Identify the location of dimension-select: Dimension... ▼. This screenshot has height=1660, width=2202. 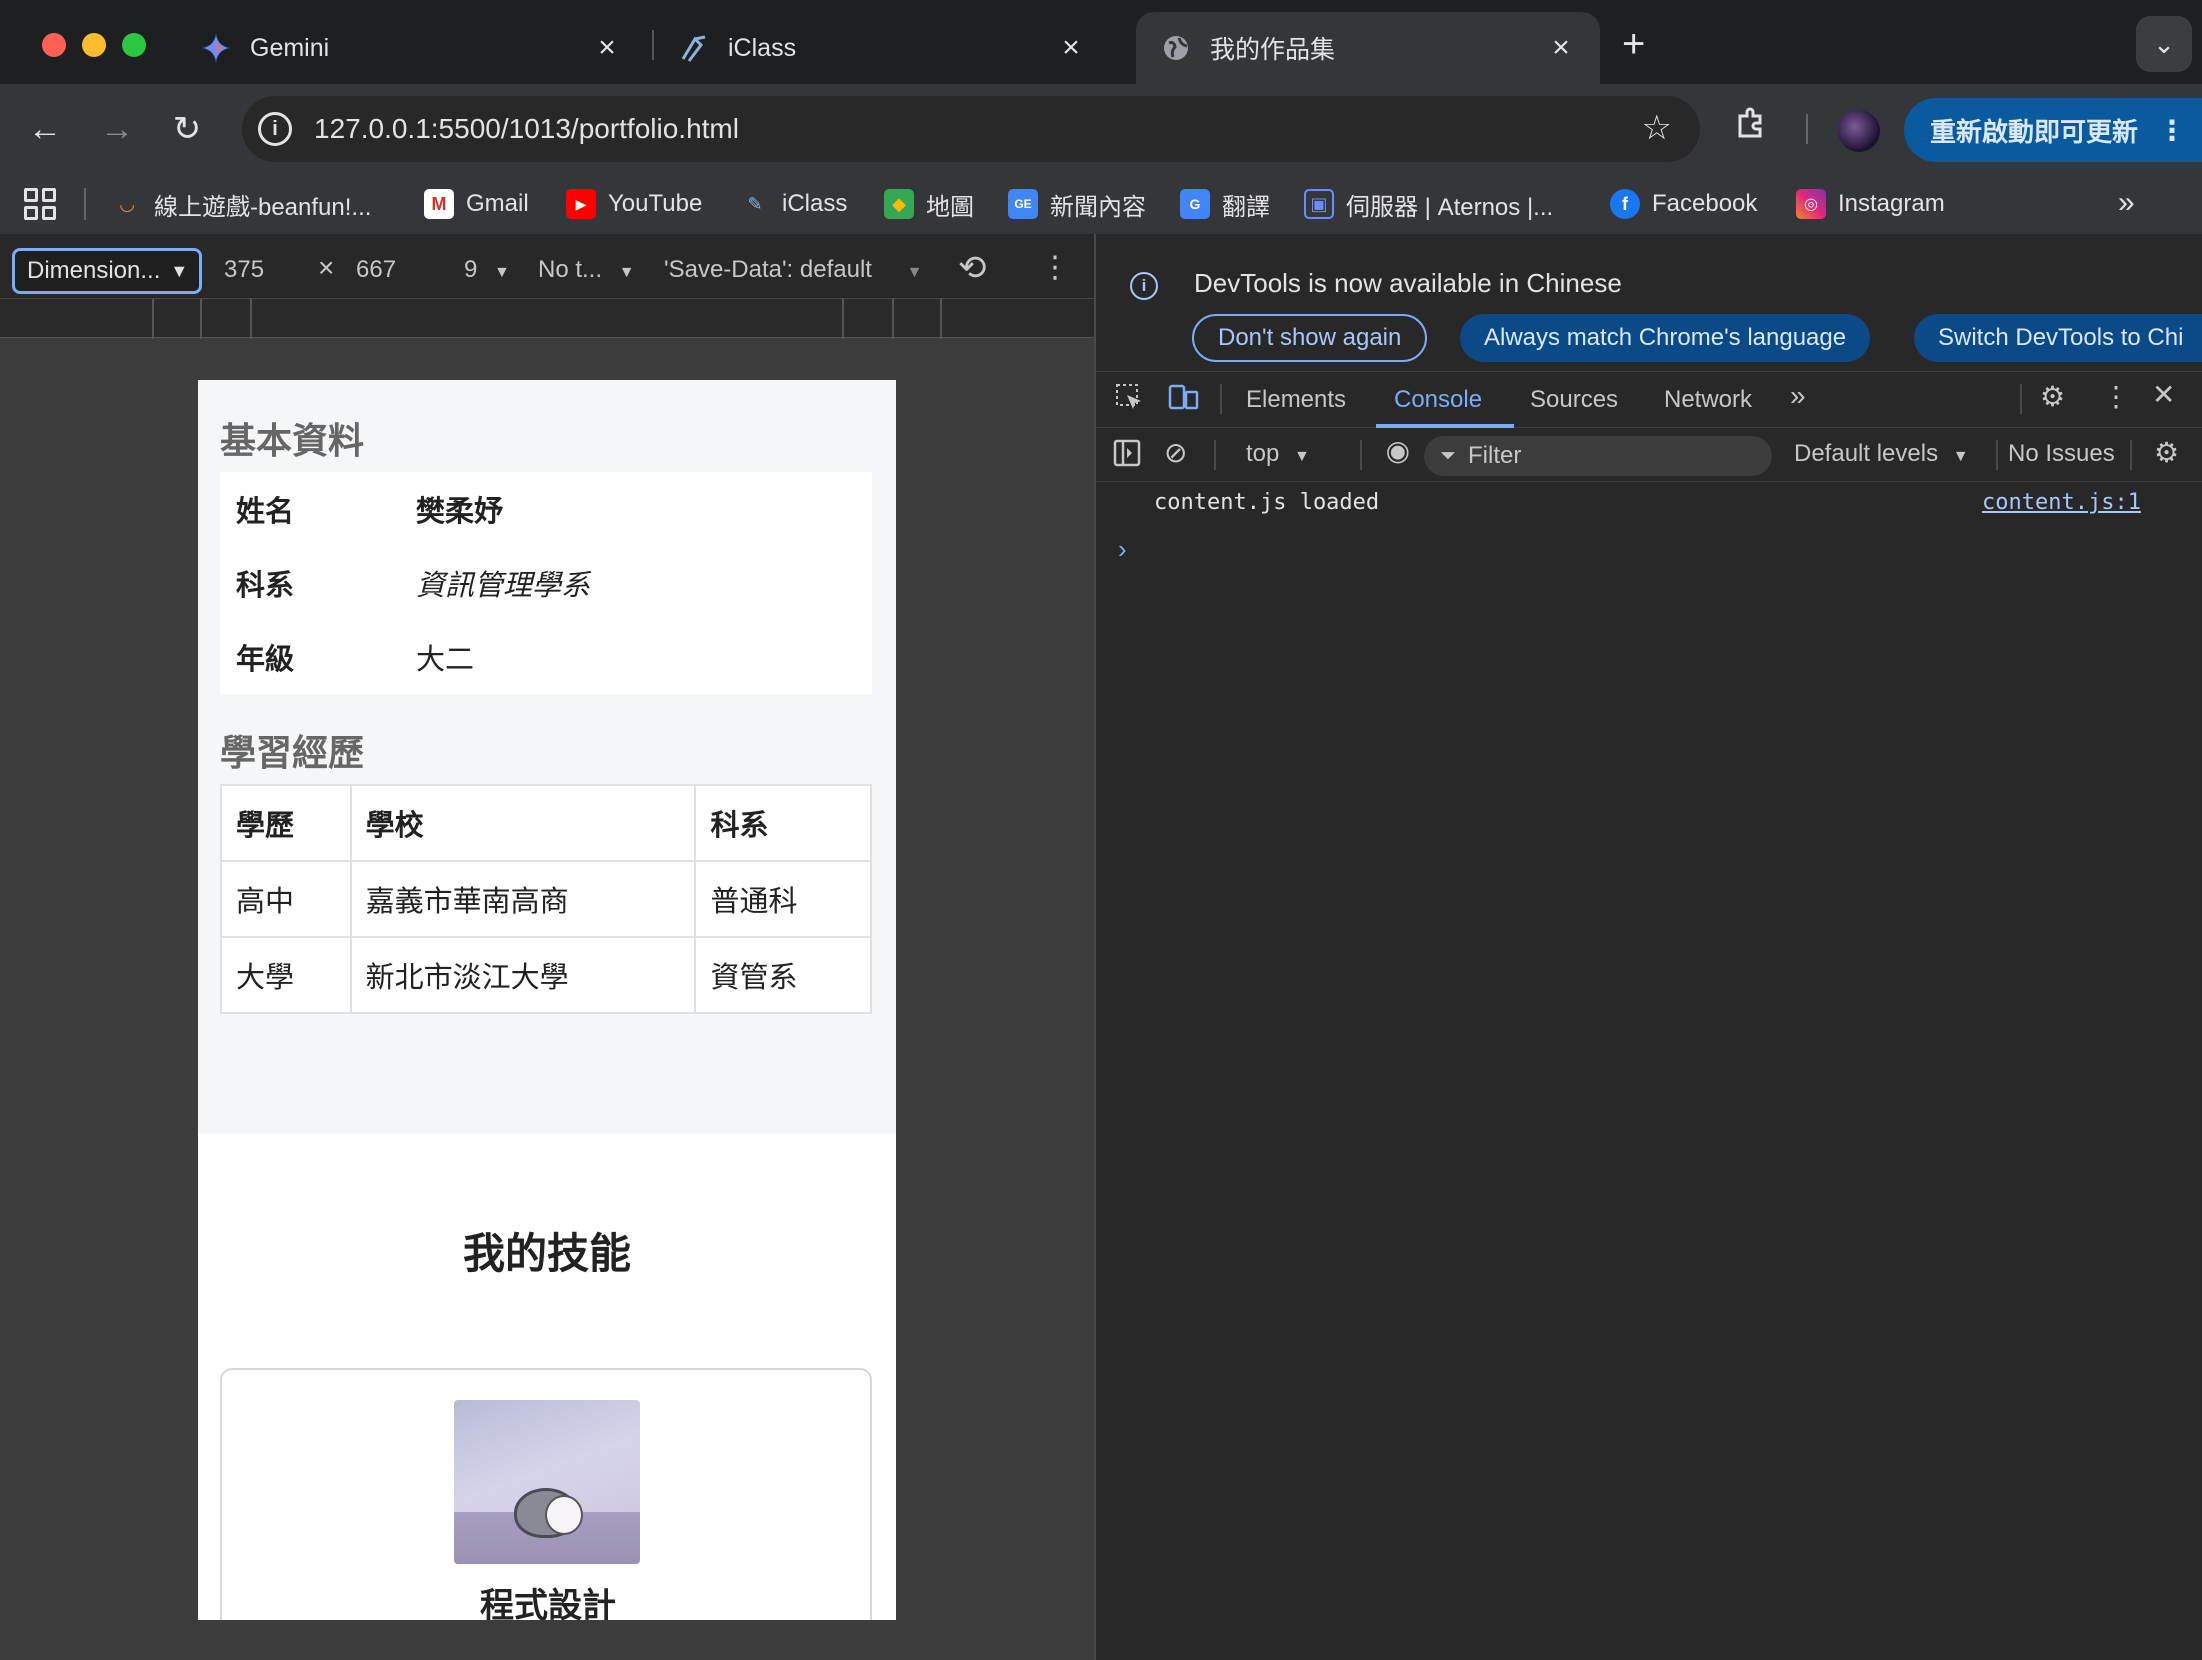
(107, 271).